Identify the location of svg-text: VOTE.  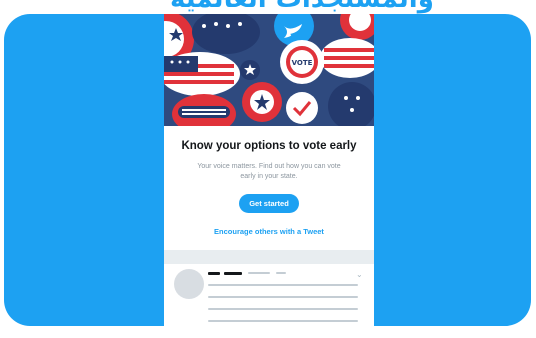
(302, 63).